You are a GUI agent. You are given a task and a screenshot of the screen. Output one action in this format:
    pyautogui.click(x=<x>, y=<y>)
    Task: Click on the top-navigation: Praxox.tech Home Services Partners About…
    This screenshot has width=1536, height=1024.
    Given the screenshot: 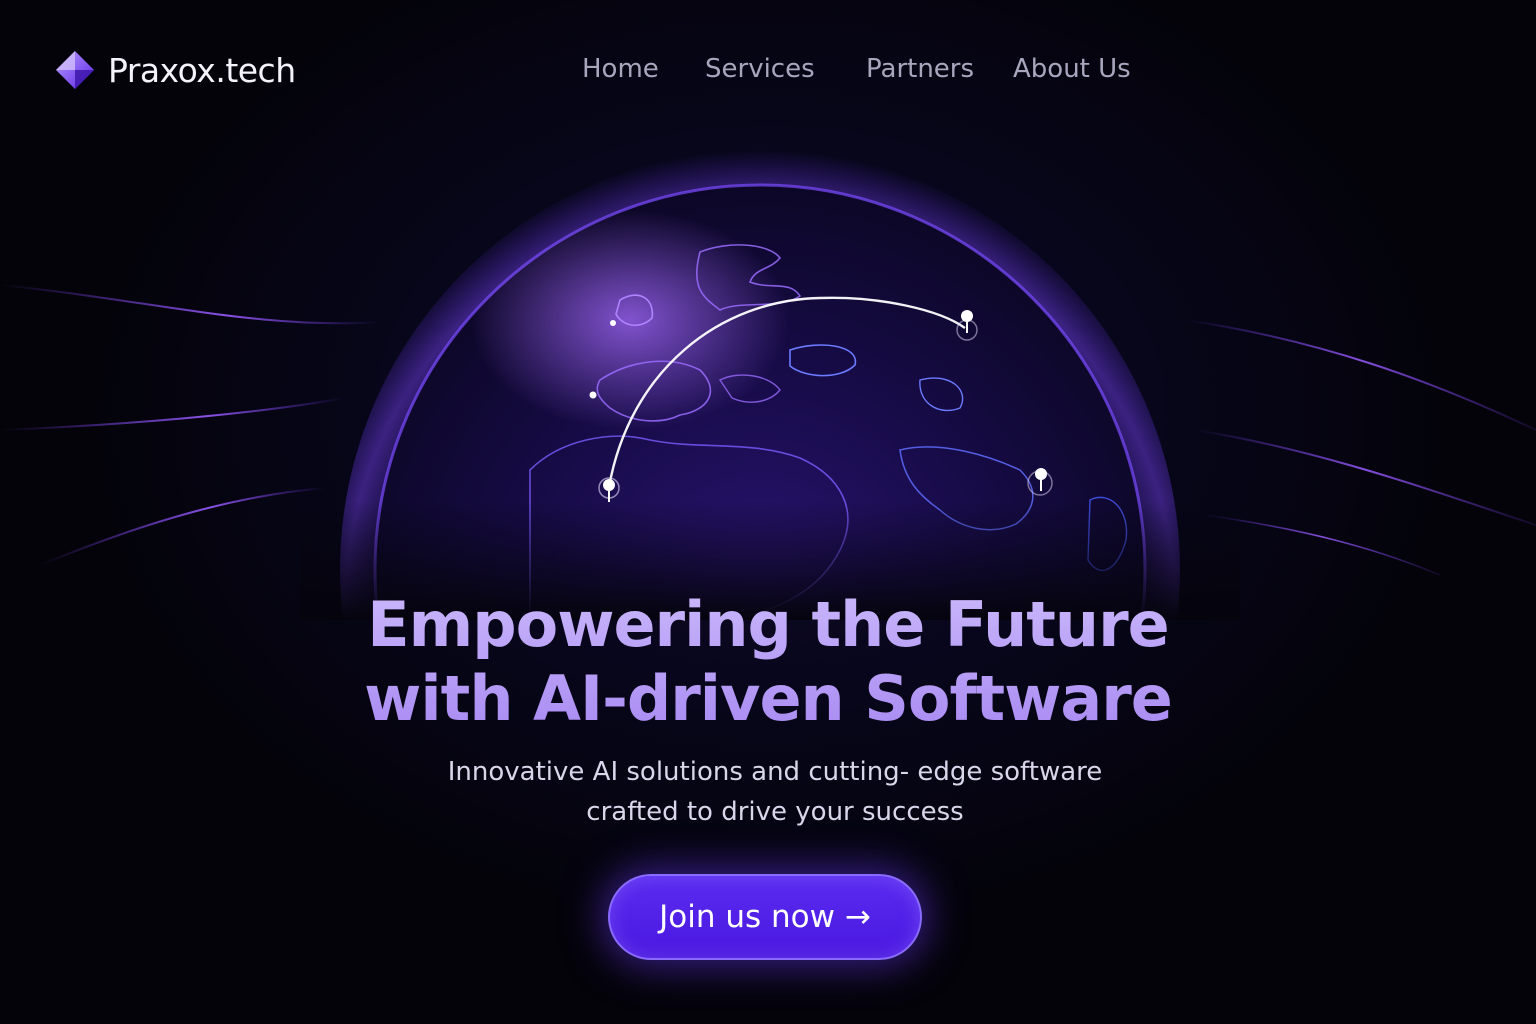 What is the action you would take?
    pyautogui.click(x=768, y=70)
    